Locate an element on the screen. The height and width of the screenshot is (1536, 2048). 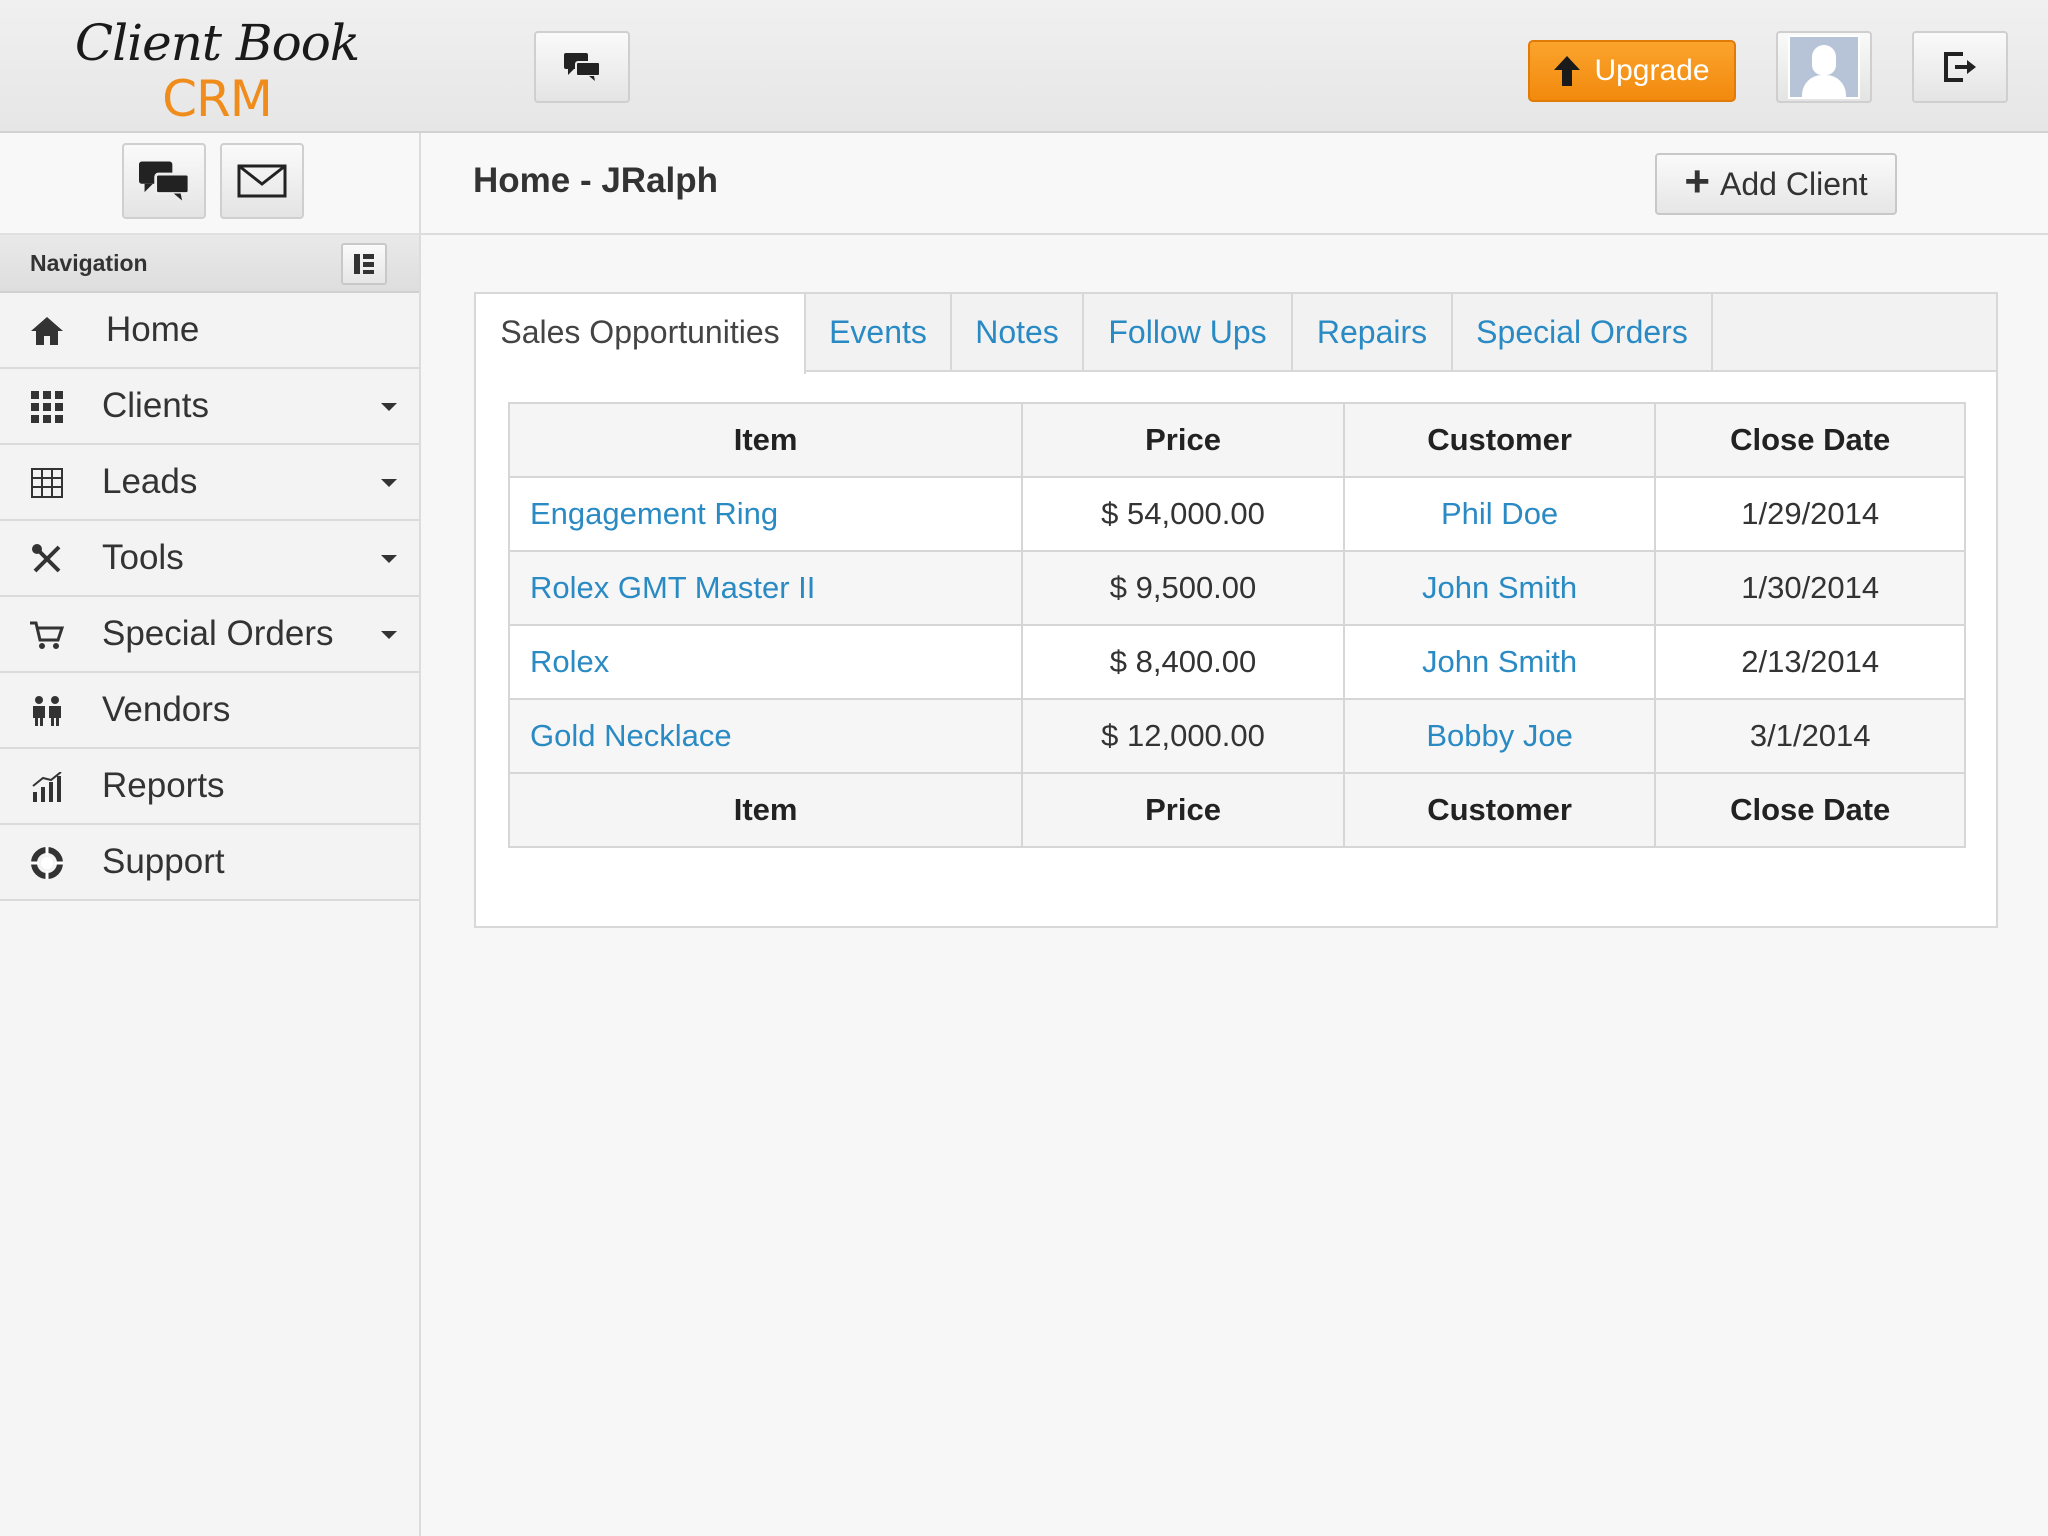
item-link: Engagement Ring is located at coordinates (765, 514).